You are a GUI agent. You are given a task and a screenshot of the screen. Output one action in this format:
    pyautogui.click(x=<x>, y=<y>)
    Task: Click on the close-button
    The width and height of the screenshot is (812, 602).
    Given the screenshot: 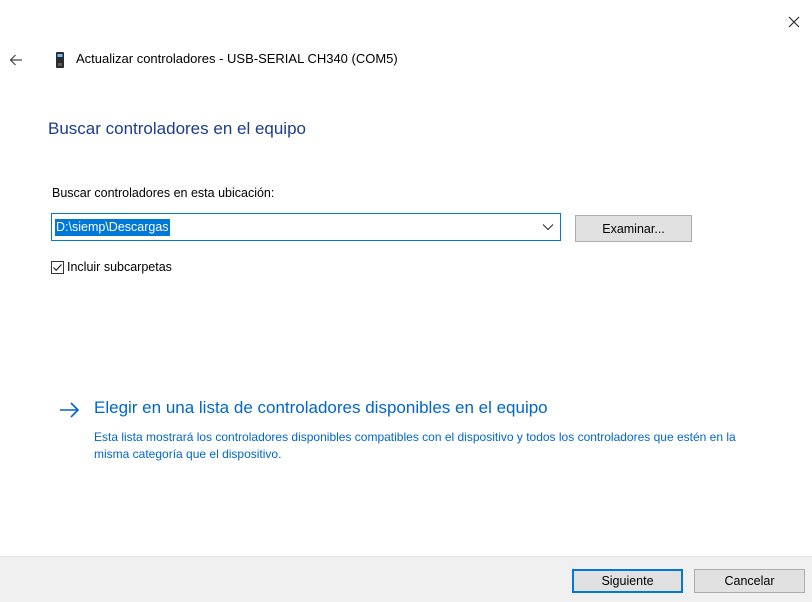 What is the action you would take?
    pyautogui.click(x=794, y=22)
    